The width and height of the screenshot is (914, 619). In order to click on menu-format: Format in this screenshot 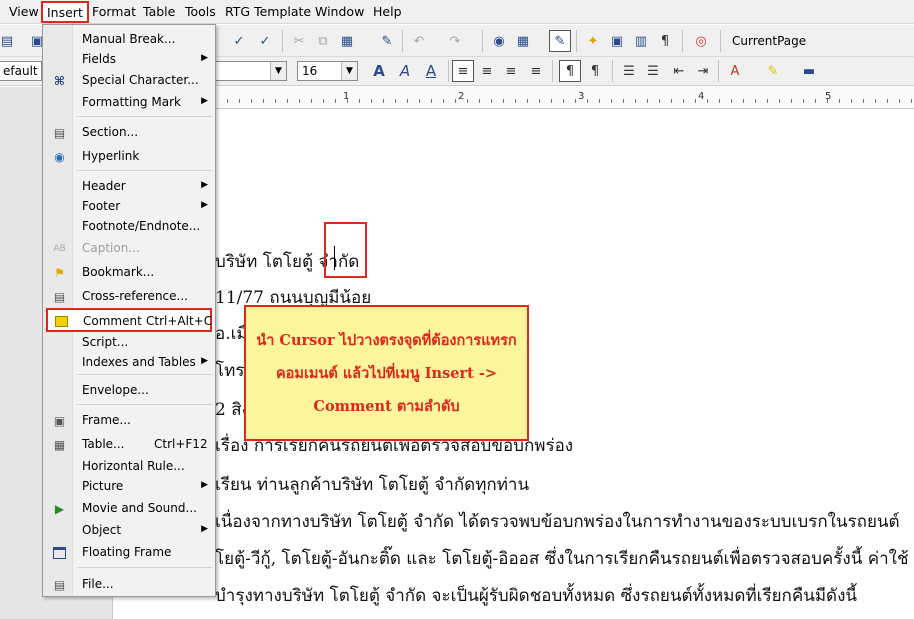, I will do `click(114, 11)`.